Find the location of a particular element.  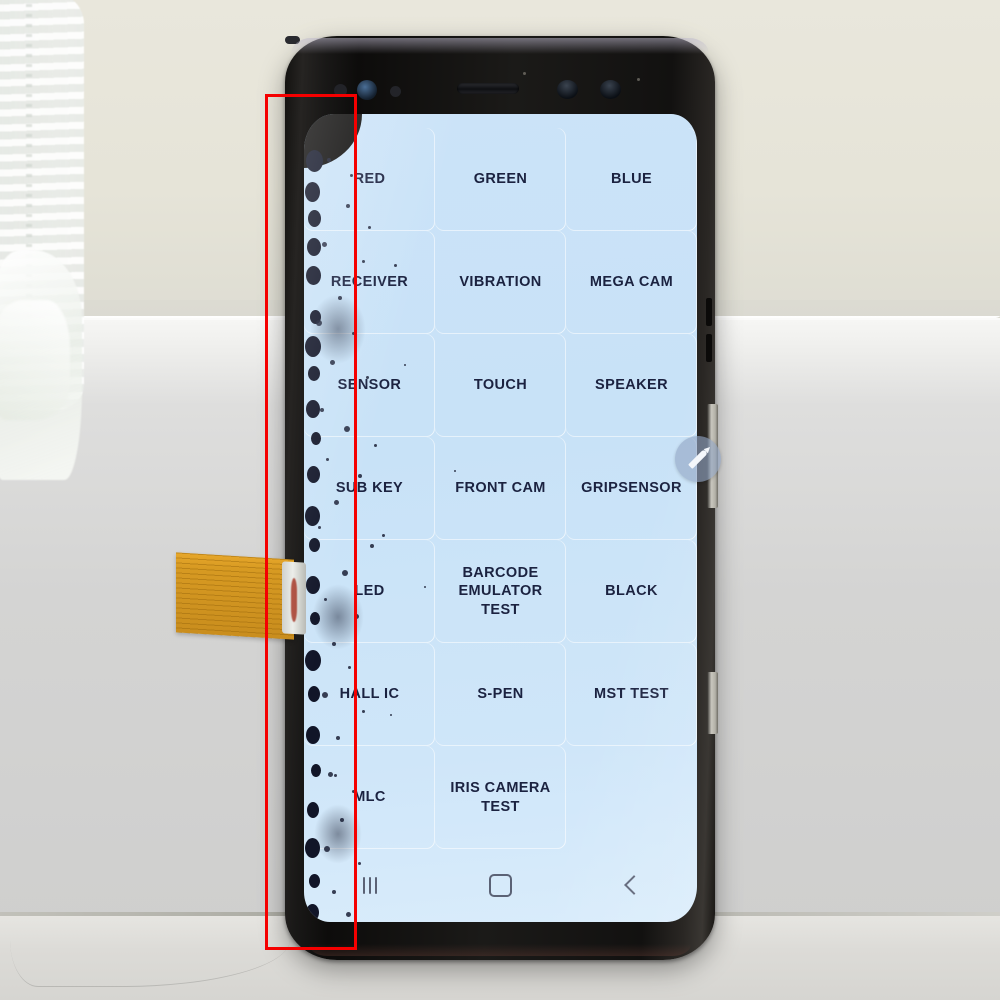

recents-icon is located at coordinates (369, 885).